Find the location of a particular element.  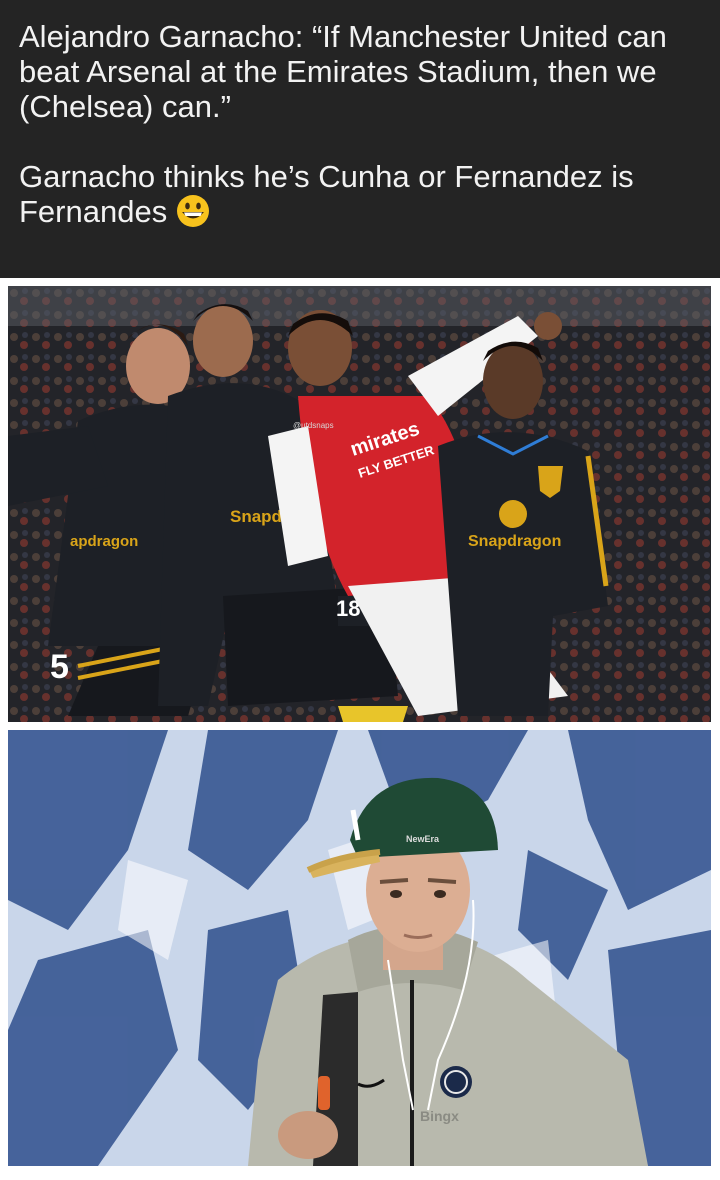

photo-watermark: @utdsnaps is located at coordinates (313, 425).